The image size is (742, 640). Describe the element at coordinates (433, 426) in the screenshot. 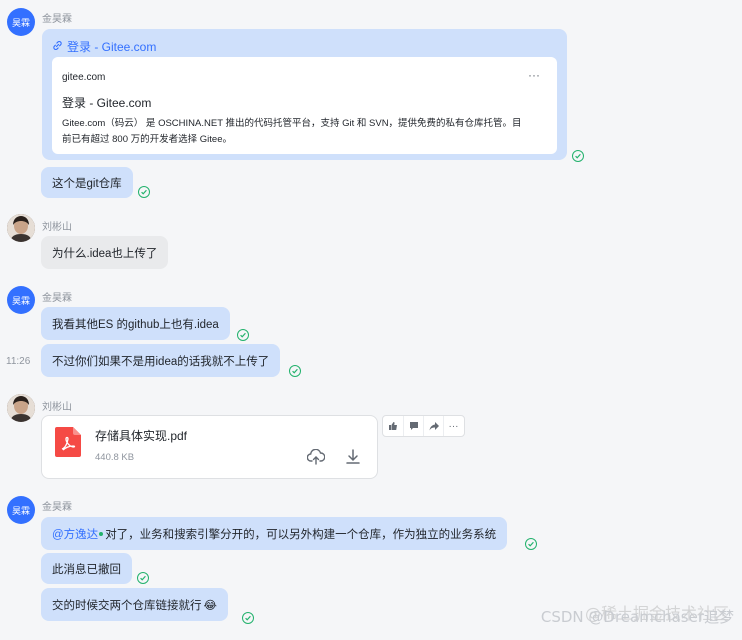

I see `forward-icon` at that location.